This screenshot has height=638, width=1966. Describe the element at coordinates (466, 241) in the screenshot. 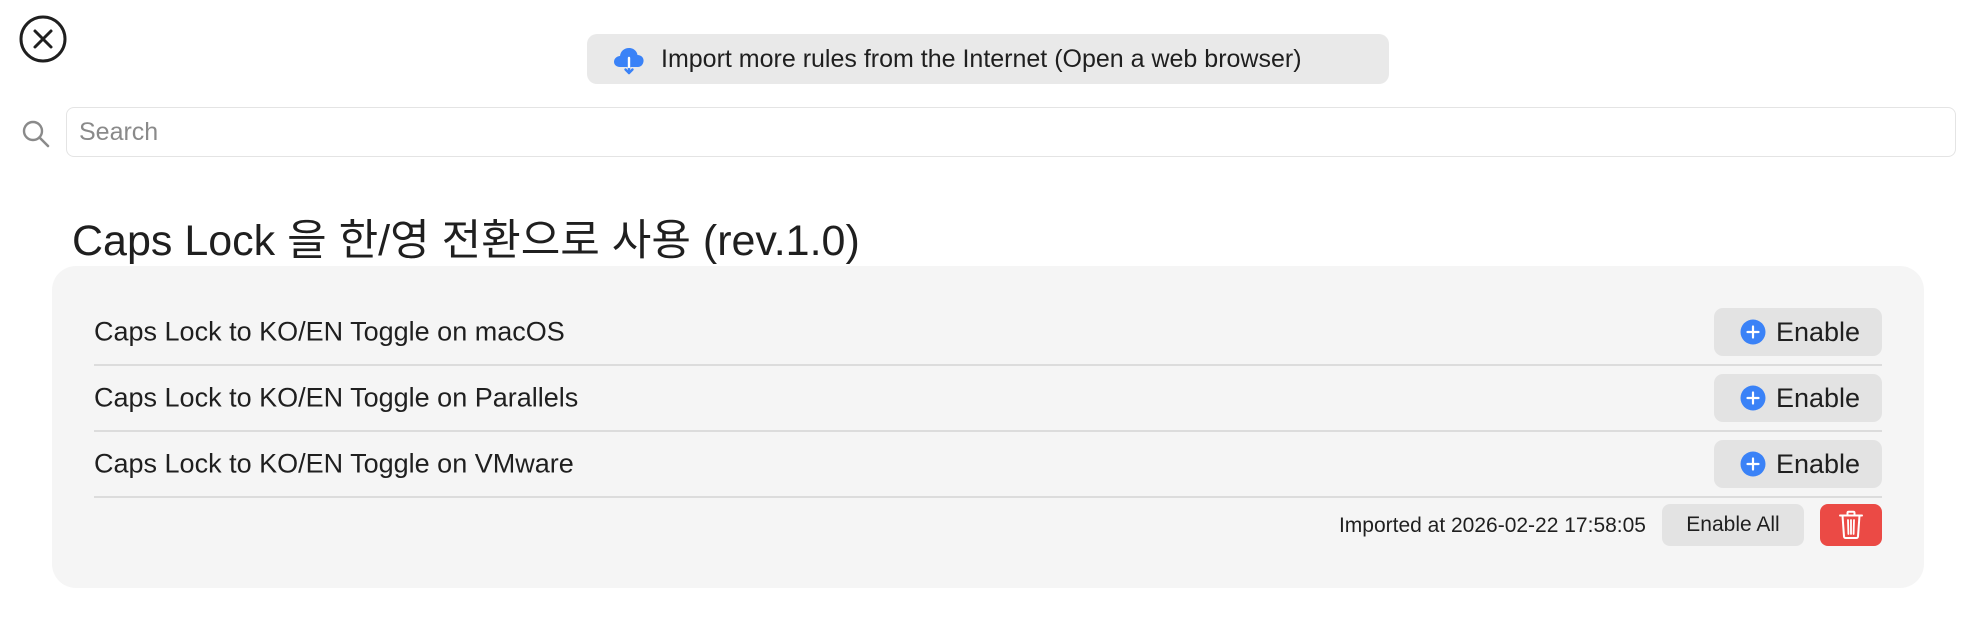

I see `rule-group-title: Caps Lock 을 한/영 전환으로 사용 (rev.1.0)` at that location.